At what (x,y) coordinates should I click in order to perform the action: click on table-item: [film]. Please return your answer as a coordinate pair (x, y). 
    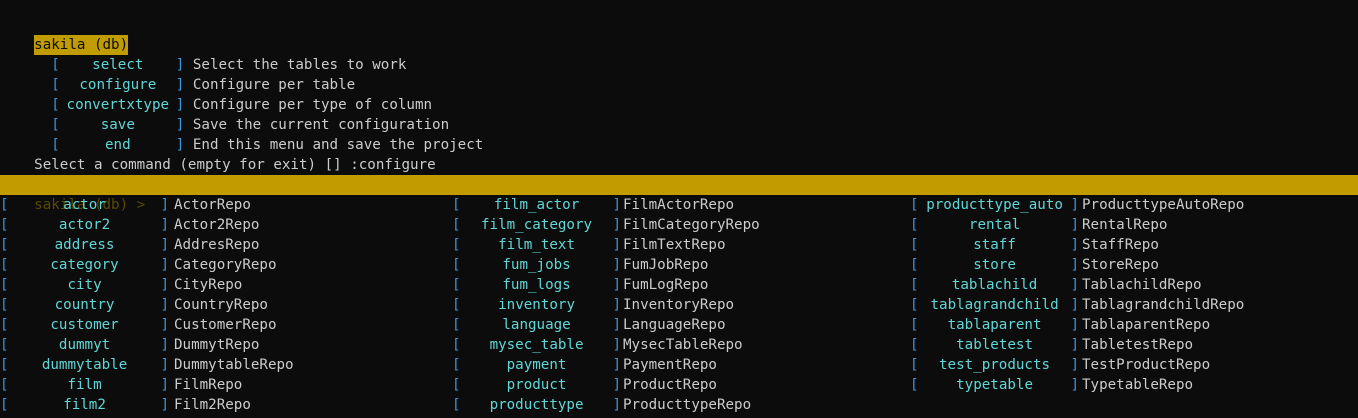
    Looking at the image, I should click on (84, 385).